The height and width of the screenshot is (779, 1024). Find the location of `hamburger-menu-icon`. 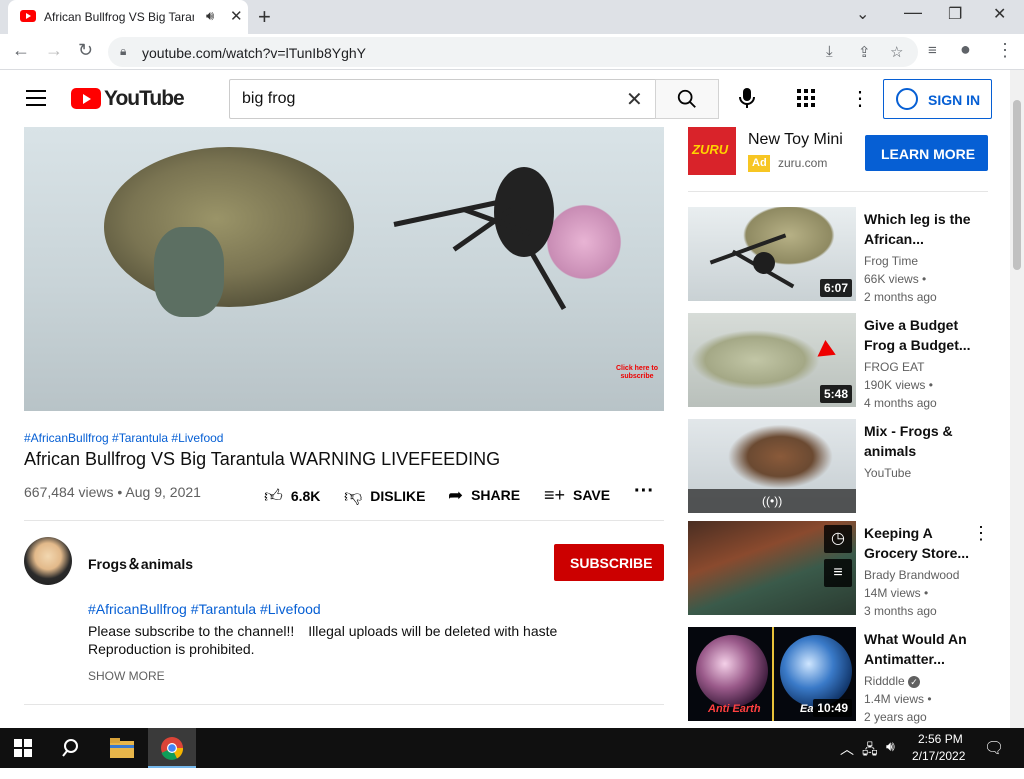

hamburger-menu-icon is located at coordinates (36, 98).